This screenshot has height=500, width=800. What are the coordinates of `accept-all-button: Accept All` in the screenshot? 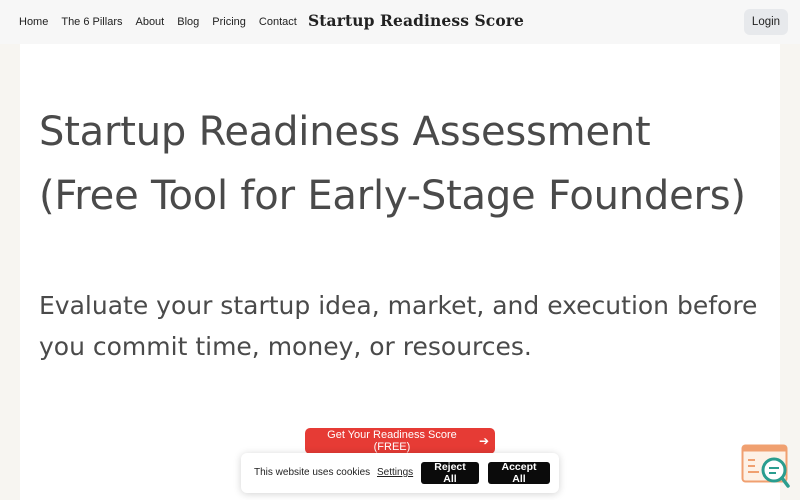 It's located at (519, 473).